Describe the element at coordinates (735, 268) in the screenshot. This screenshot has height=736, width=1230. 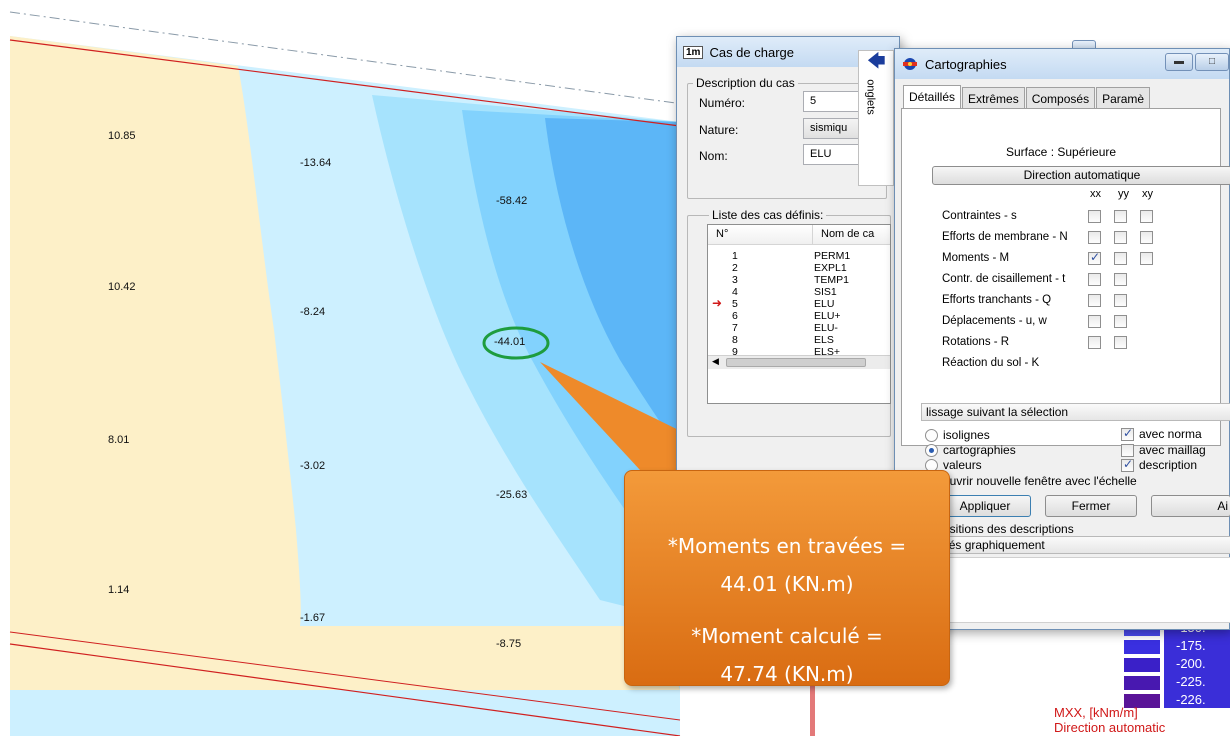
I see `row-number: 2` at that location.